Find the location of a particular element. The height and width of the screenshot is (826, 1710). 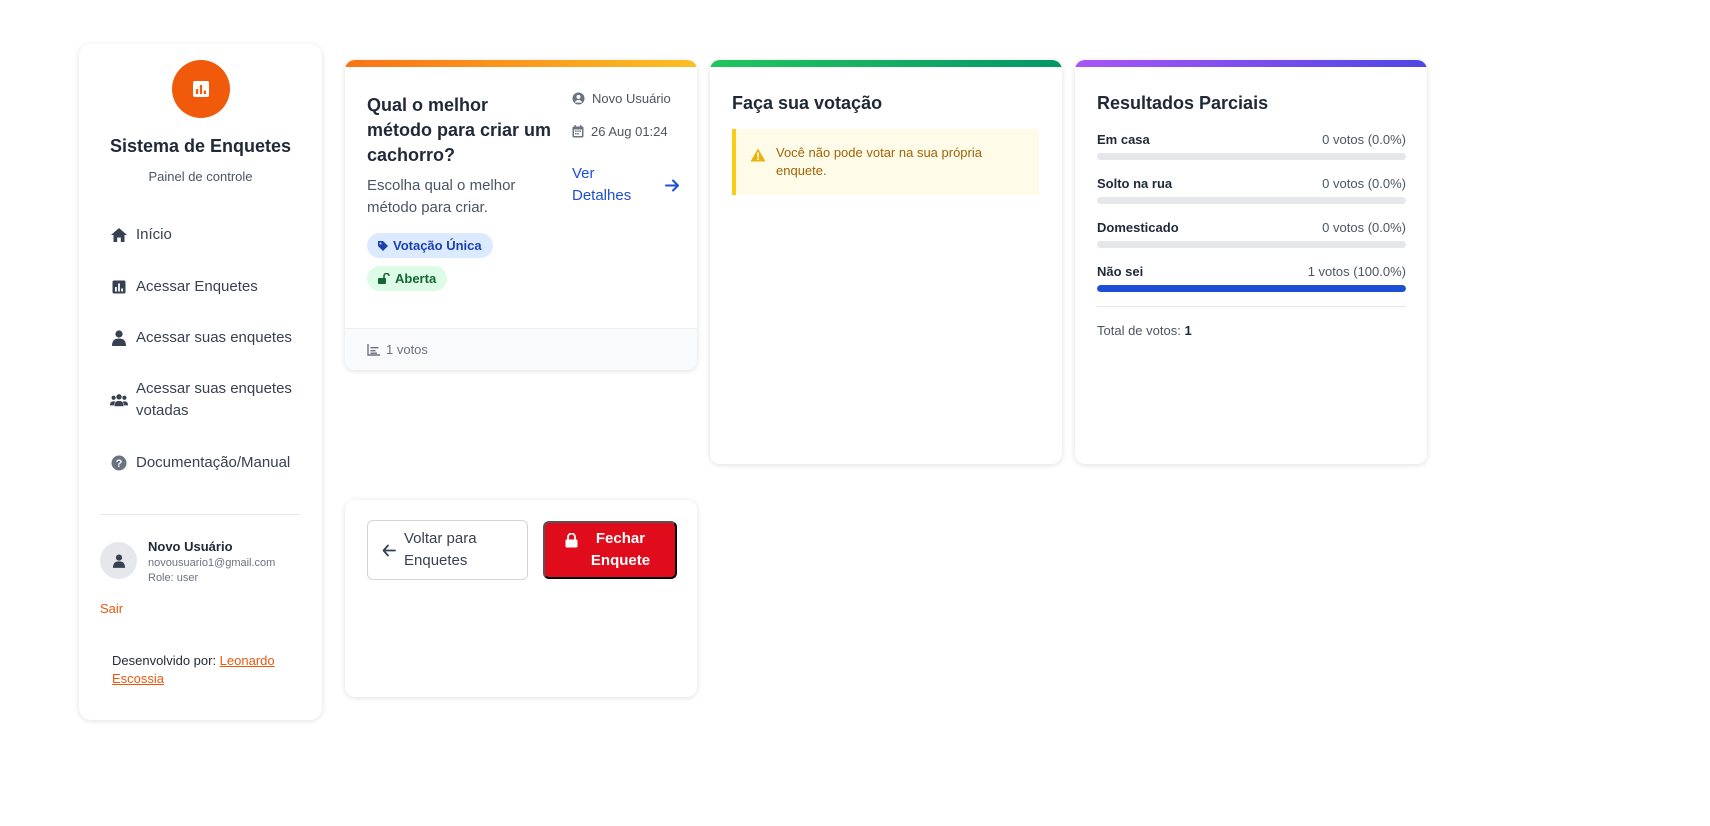

result-bar-fill is located at coordinates (1251, 288).